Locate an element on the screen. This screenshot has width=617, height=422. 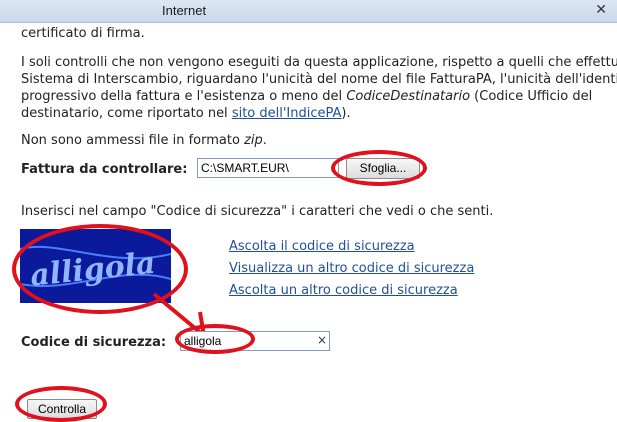
window-title: Internet is located at coordinates (184, 10).